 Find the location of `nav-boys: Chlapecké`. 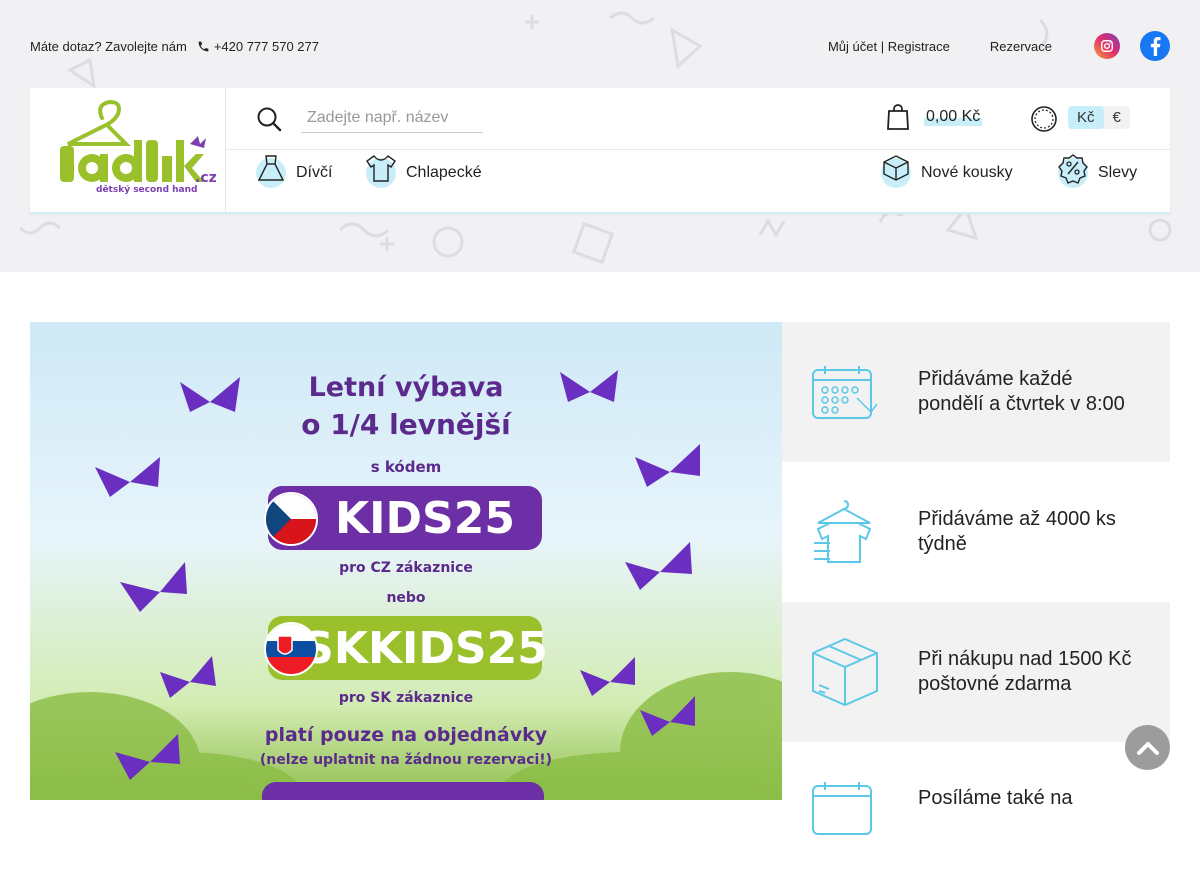

nav-boys: Chlapecké is located at coordinates (424, 171).